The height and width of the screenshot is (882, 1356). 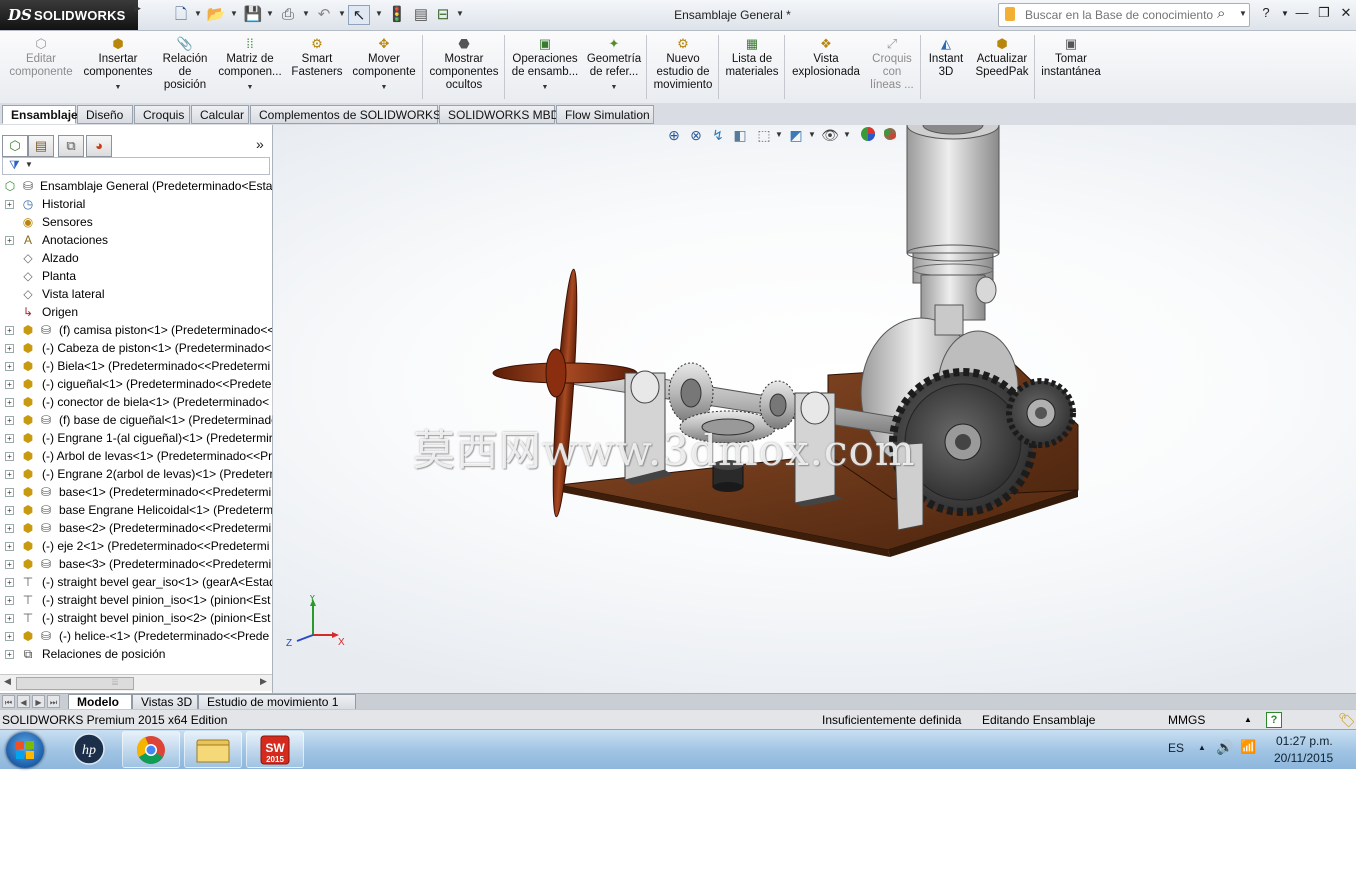 What do you see at coordinates (8, 701) in the screenshot?
I see `first-tab-icon: ⏮` at bounding box center [8, 701].